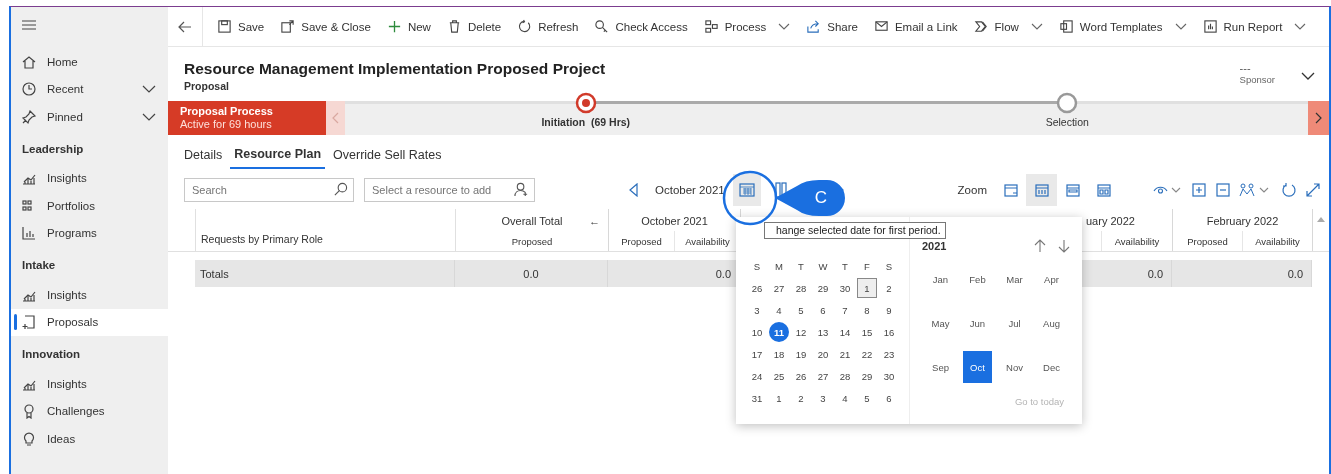 Image resolution: width=1331 pixels, height=474 pixels. Describe the element at coordinates (449, 190) in the screenshot. I see `resource-field: Select a resource to add` at that location.